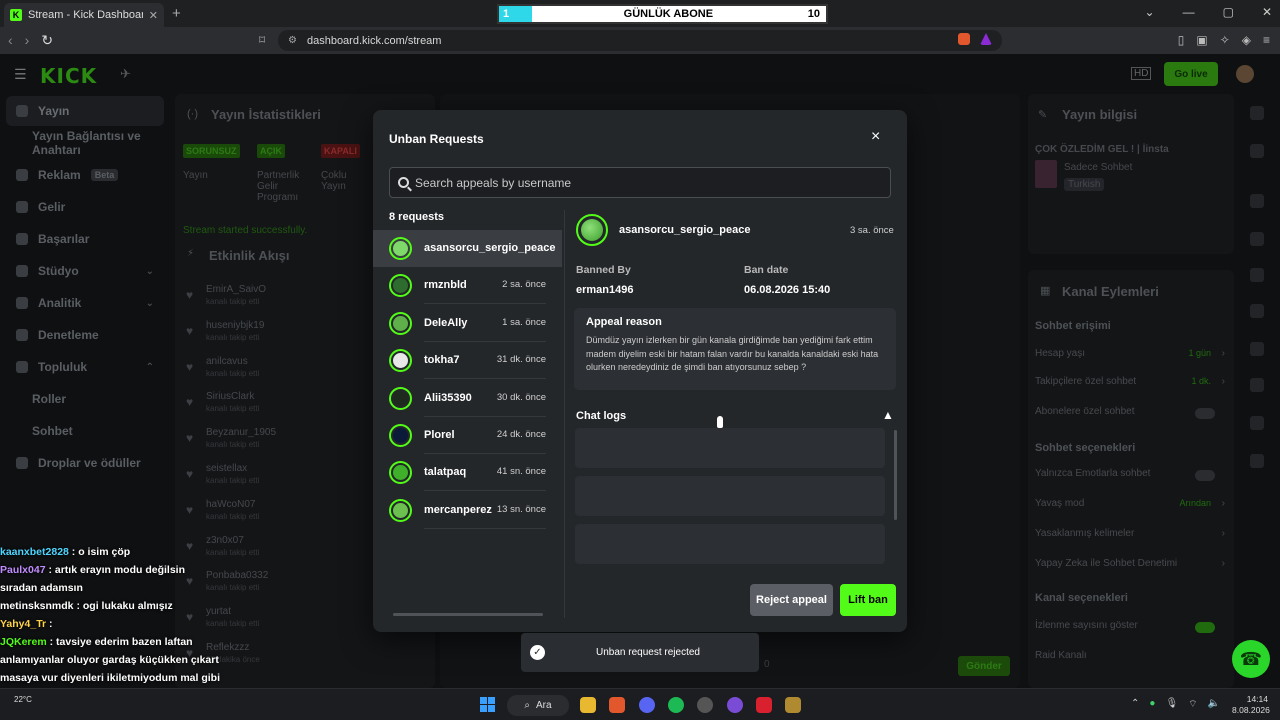  What do you see at coordinates (27, 40) in the screenshot?
I see `forward-icon: ›` at bounding box center [27, 40].